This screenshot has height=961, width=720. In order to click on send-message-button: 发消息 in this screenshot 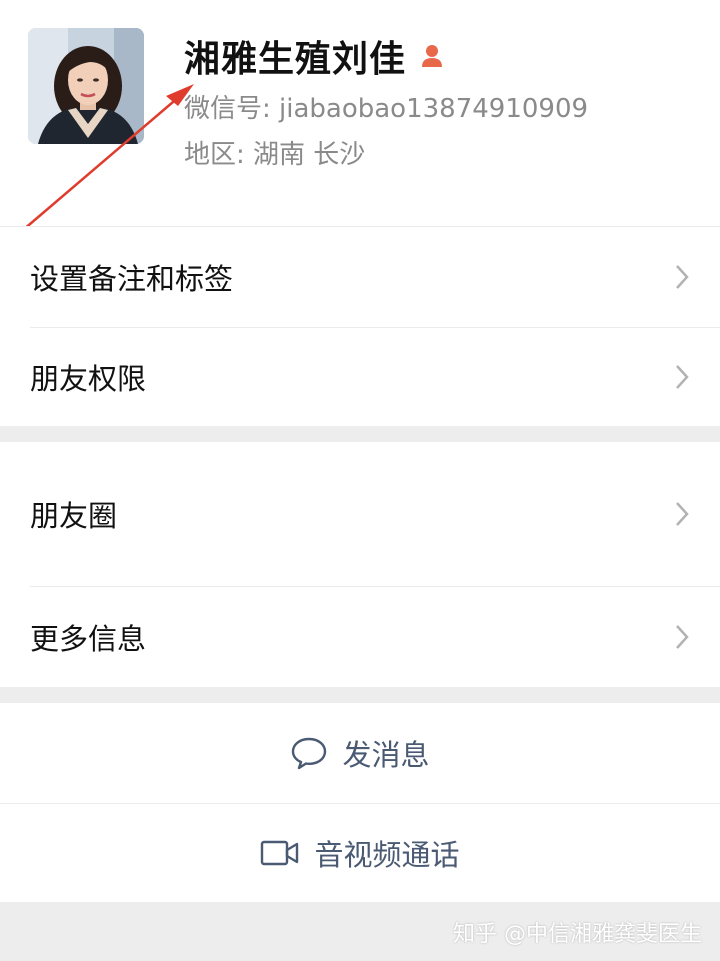, I will do `click(360, 753)`.